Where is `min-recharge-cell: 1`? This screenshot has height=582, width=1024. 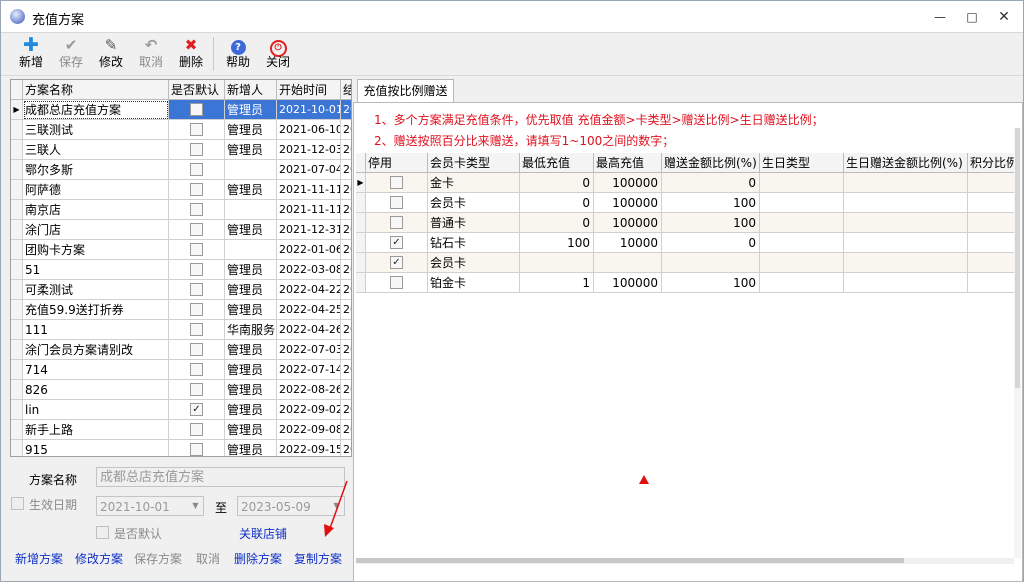 min-recharge-cell: 1 is located at coordinates (557, 283).